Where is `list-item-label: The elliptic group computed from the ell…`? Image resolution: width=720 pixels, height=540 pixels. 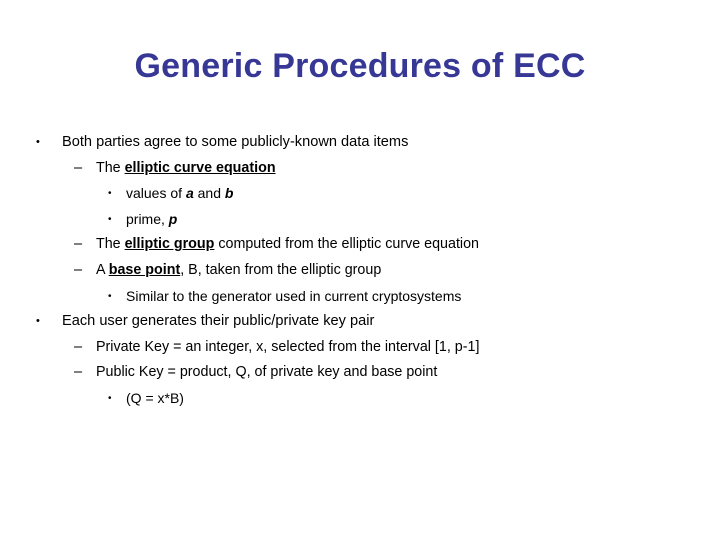 list-item-label: The elliptic group computed from the ell… is located at coordinates (287, 245).